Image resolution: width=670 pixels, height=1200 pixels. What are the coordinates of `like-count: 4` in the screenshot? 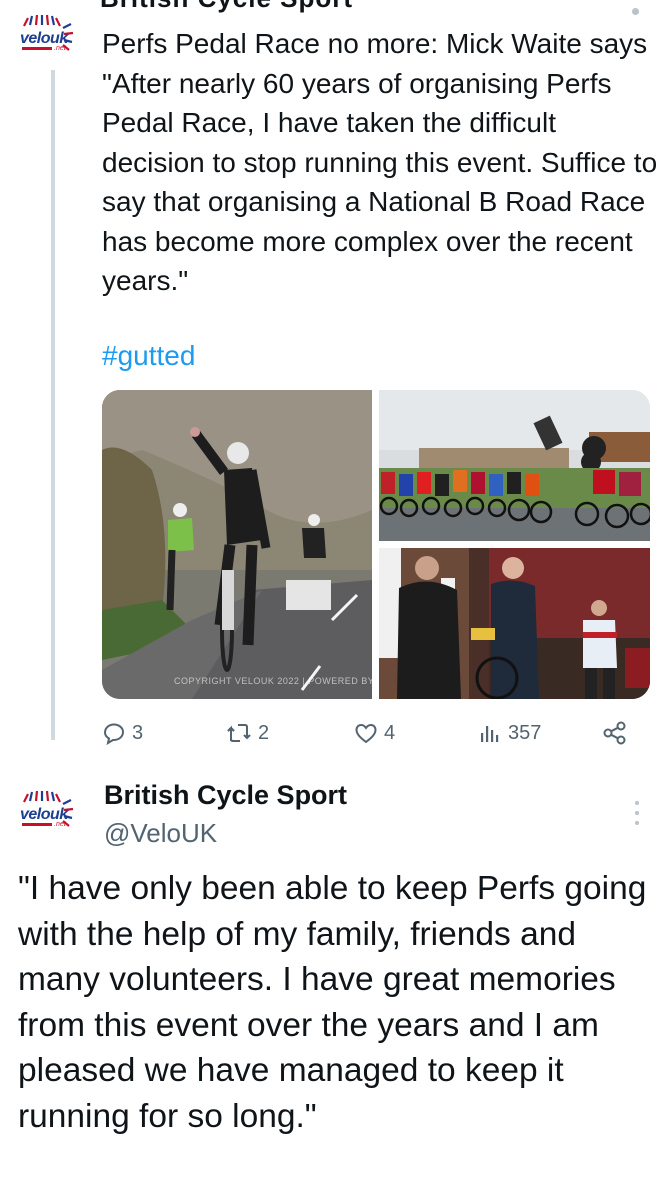 It's located at (390, 732).